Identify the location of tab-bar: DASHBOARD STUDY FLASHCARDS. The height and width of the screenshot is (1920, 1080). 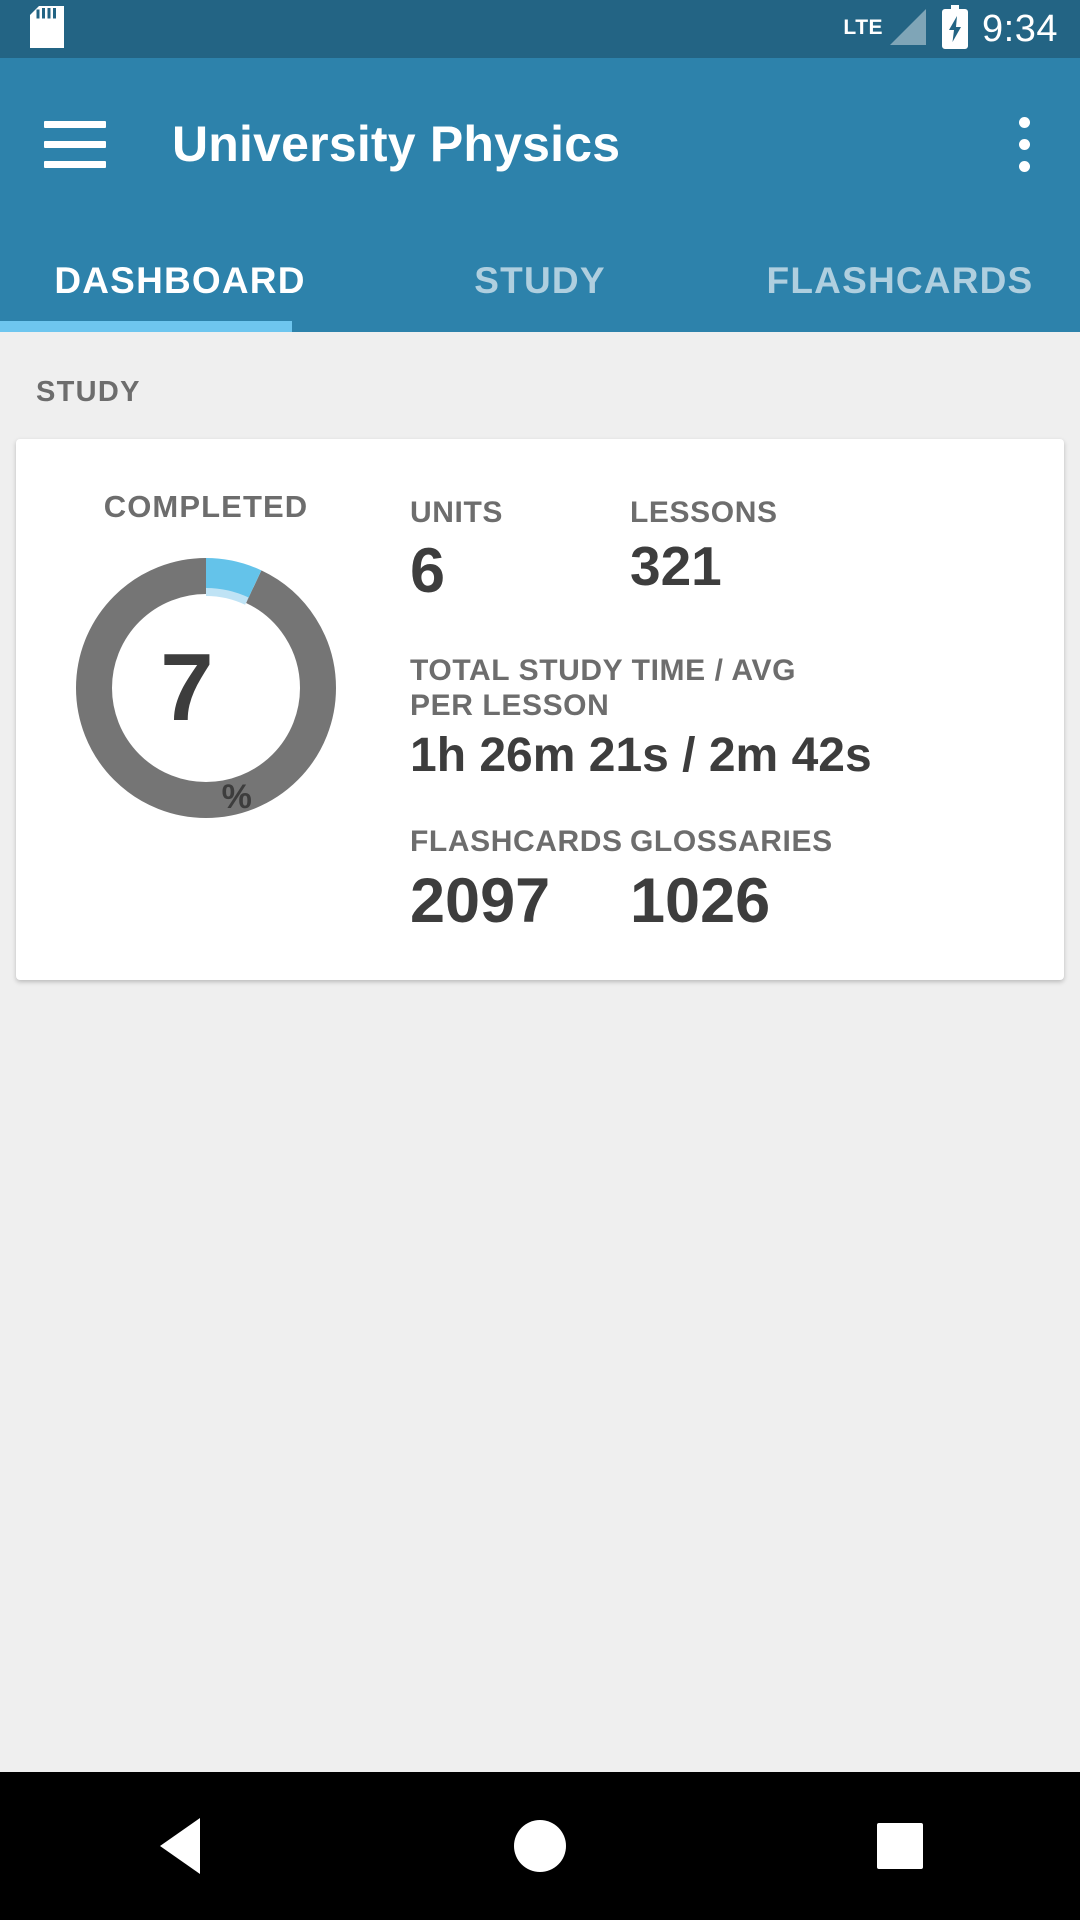
(540, 281).